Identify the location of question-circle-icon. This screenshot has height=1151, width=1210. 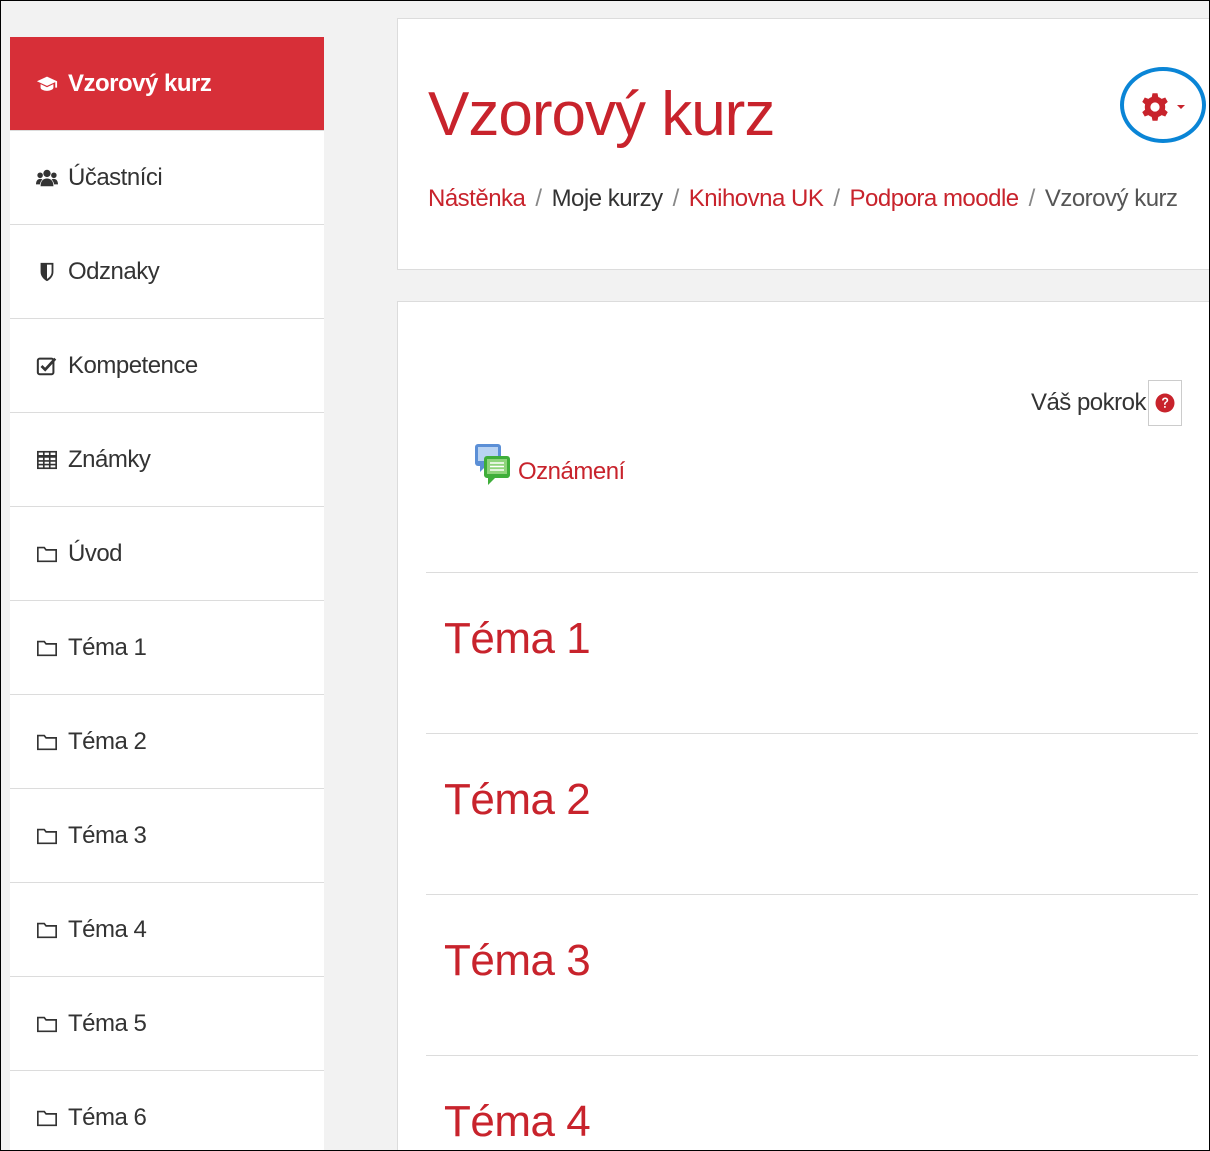
(1165, 403).